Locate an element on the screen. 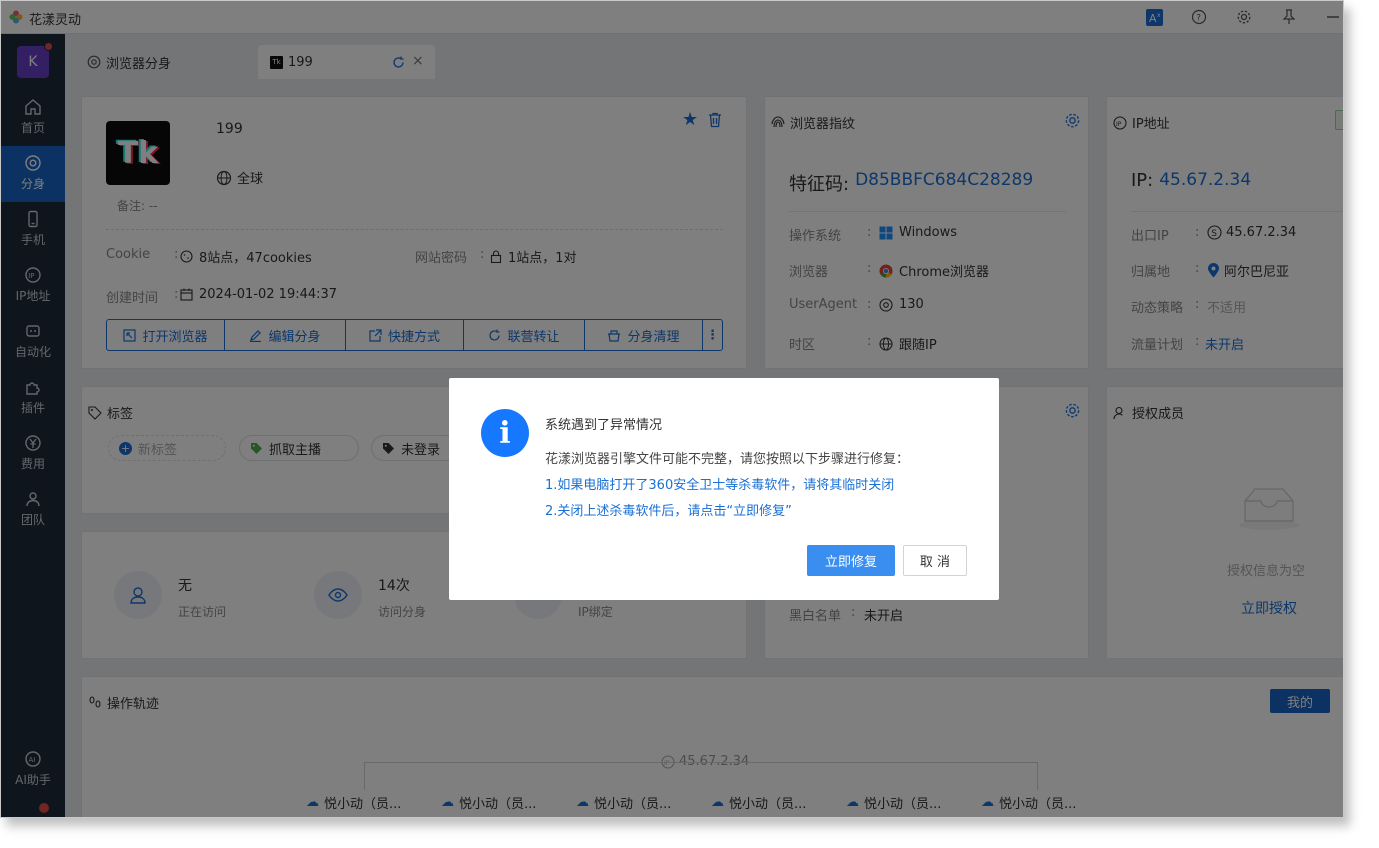  cancel-button: 取 消 is located at coordinates (935, 560).